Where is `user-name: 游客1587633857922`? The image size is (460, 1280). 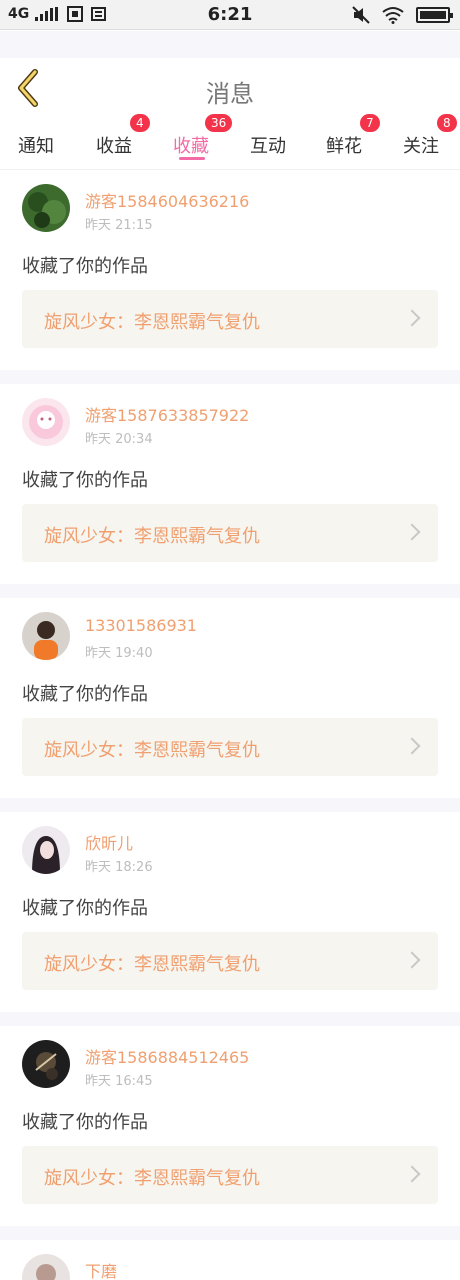
user-name: 游客1587633857922 is located at coordinates (167, 414).